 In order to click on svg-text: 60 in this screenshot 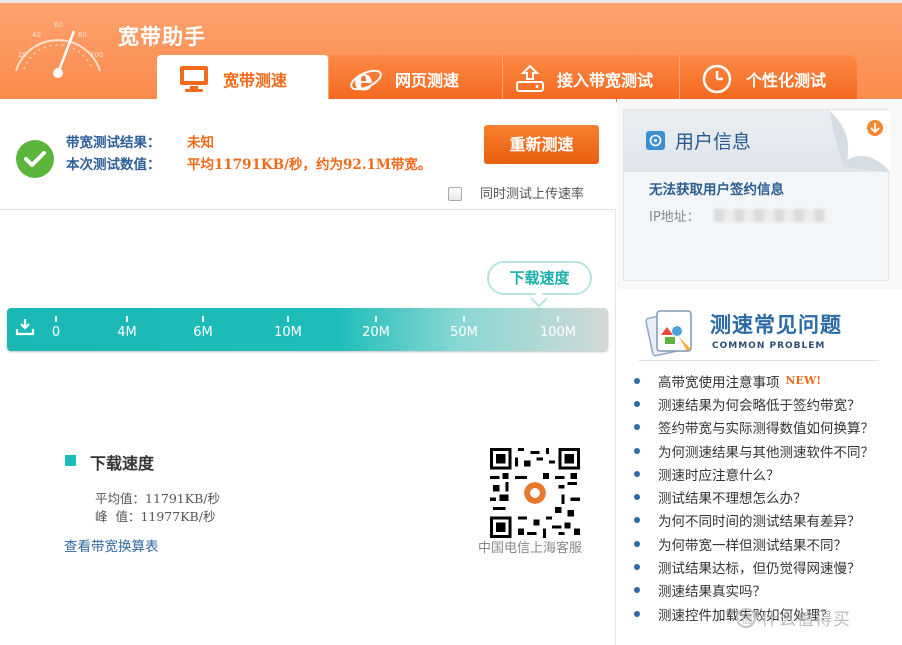, I will do `click(58, 25)`.